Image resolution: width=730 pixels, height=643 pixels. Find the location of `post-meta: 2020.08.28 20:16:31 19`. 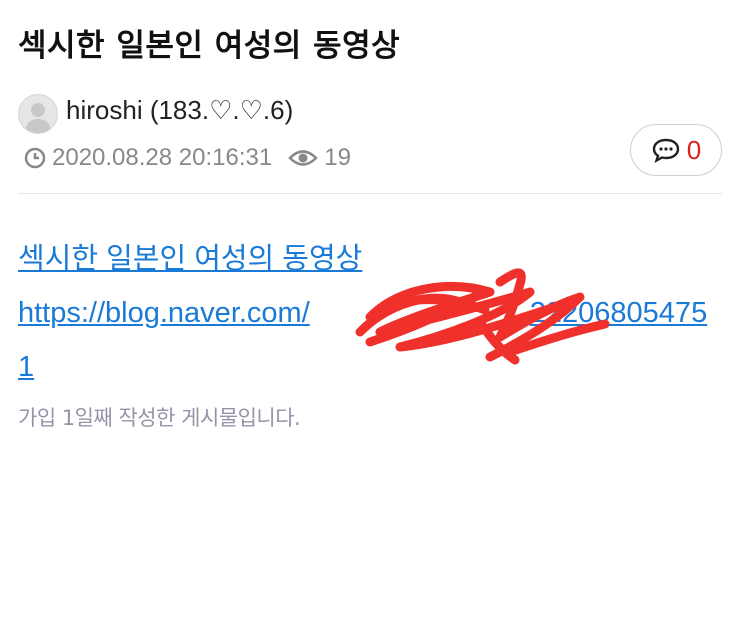

post-meta: 2020.08.28 20:16:31 19 is located at coordinates (187, 158).